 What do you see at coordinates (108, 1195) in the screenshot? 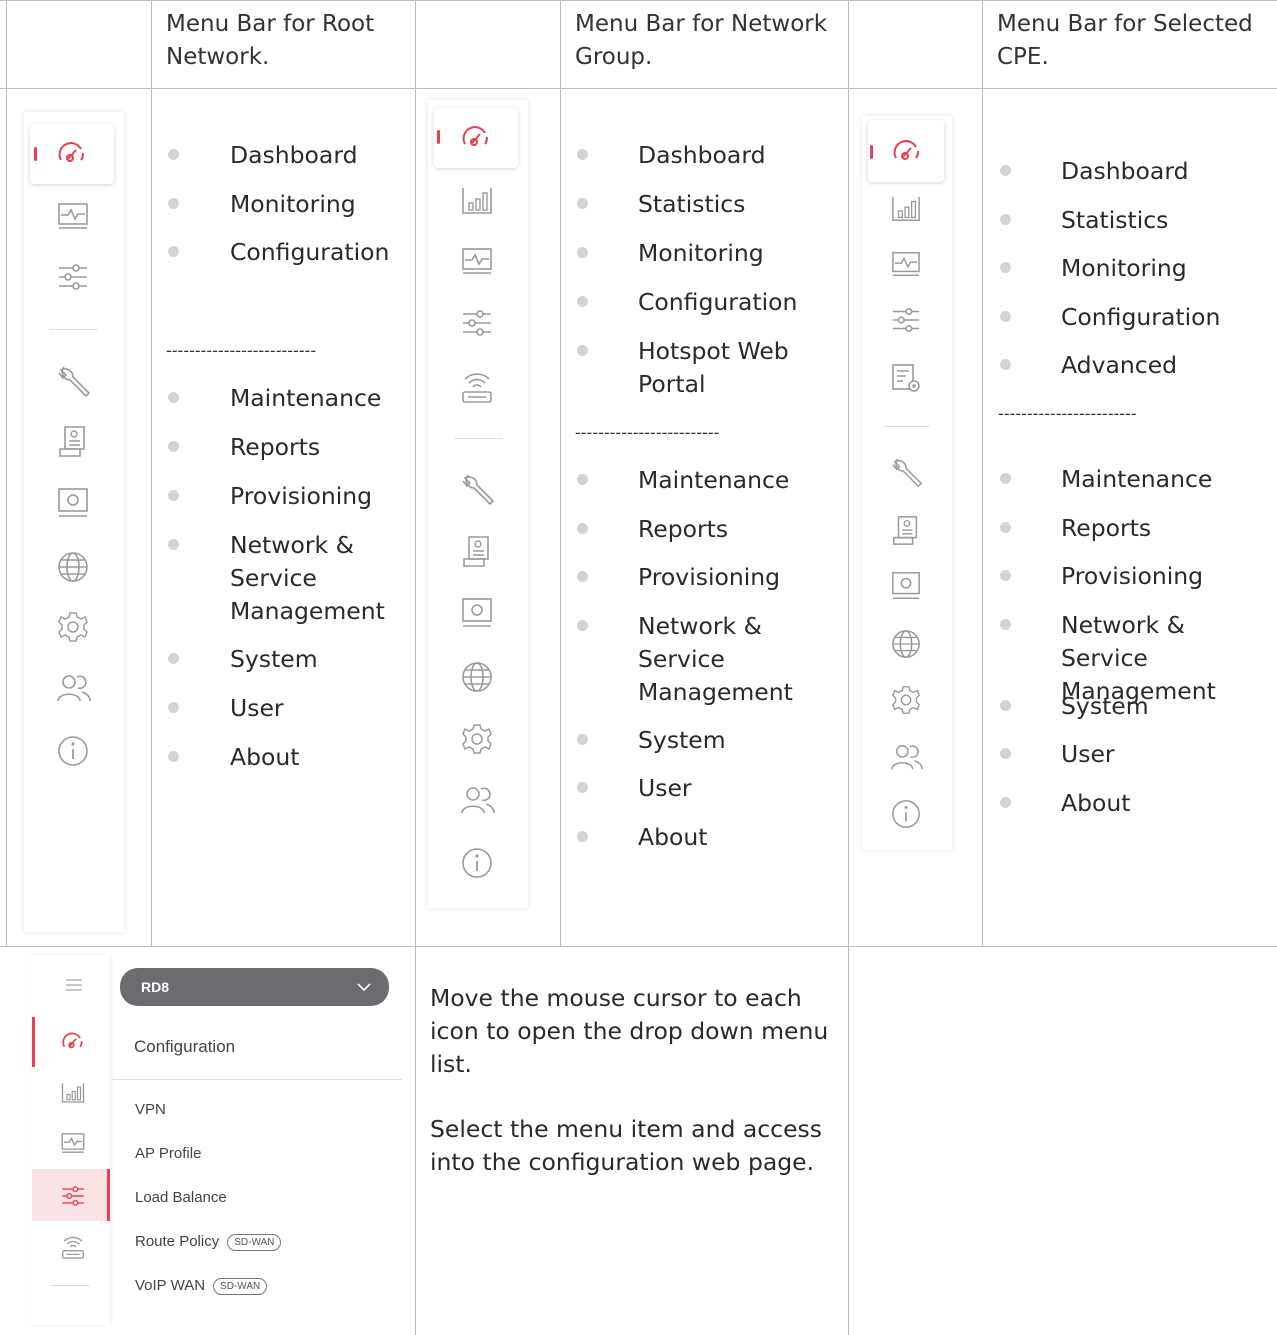
I see `selected-marker` at bounding box center [108, 1195].